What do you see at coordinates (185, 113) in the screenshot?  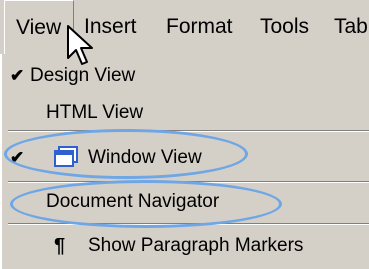 I see `menu-item-html-view: HTML View` at bounding box center [185, 113].